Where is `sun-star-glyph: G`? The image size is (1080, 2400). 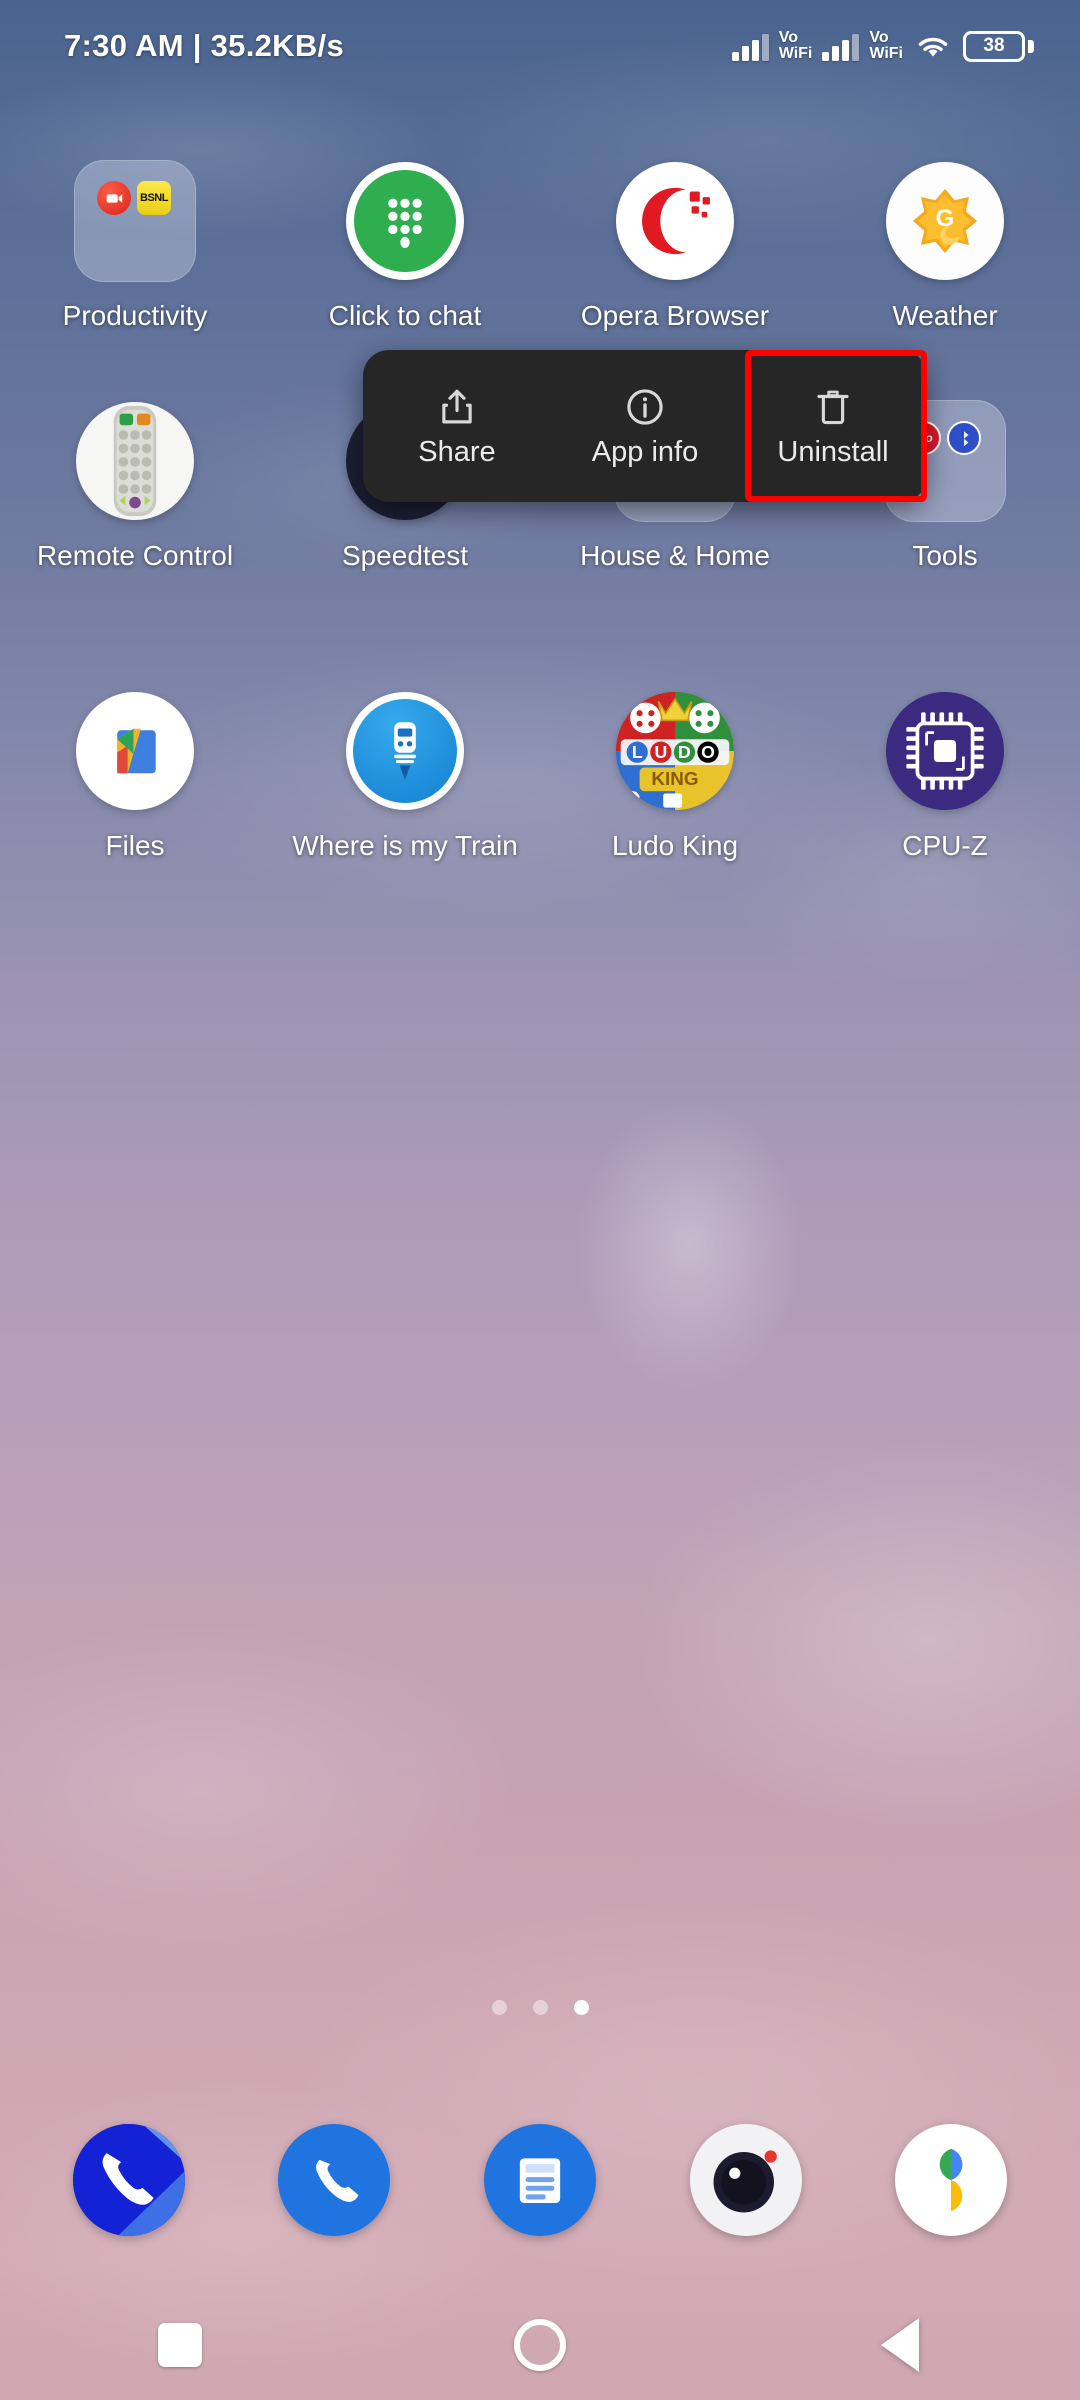
sun-star-glyph: G is located at coordinates (945, 221).